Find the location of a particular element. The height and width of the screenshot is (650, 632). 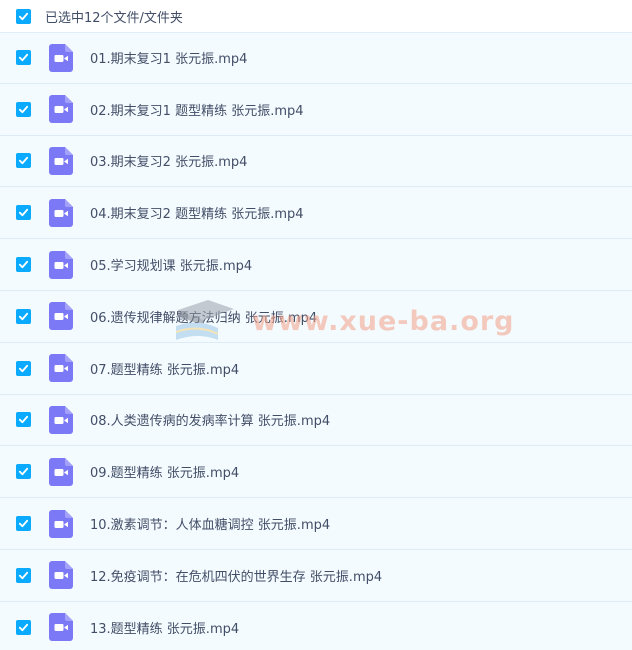

file-row: 10.激素调节：人体血糖调控 张元振.mp4 is located at coordinates (316, 524).